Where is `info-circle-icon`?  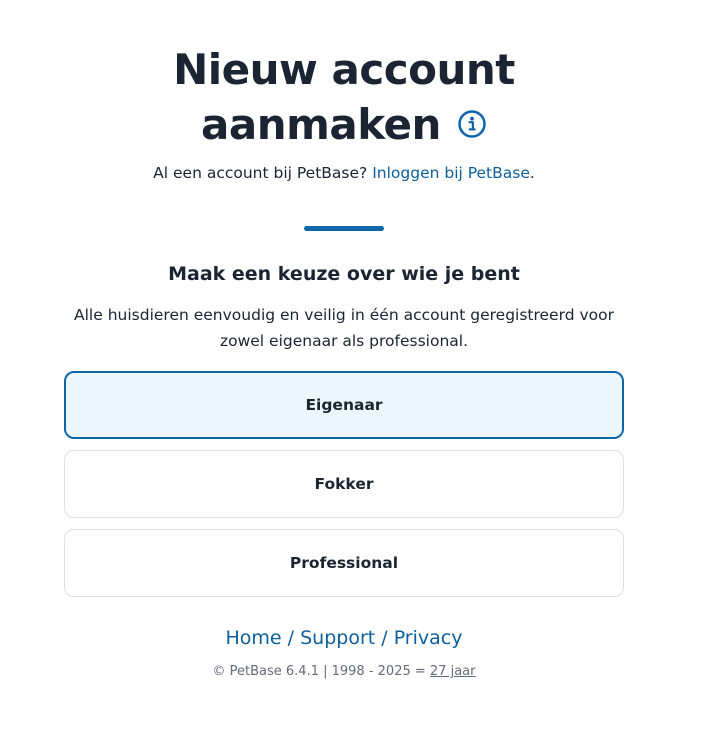
info-circle-icon is located at coordinates (472, 124).